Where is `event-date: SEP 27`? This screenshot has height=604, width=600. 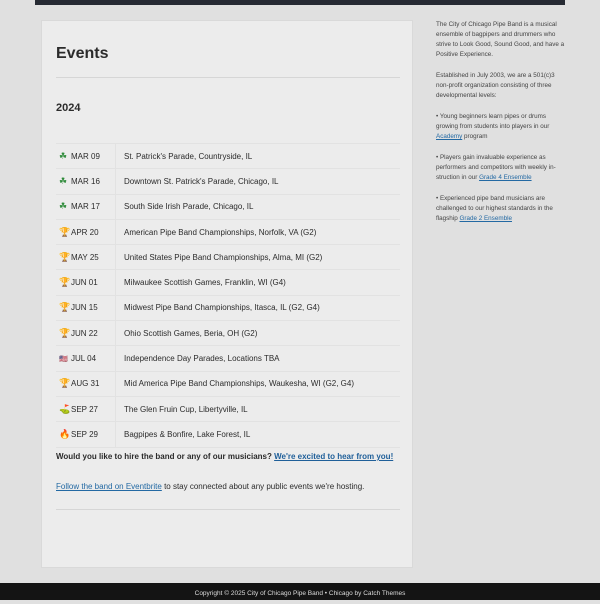
event-date: SEP 27 is located at coordinates (84, 409).